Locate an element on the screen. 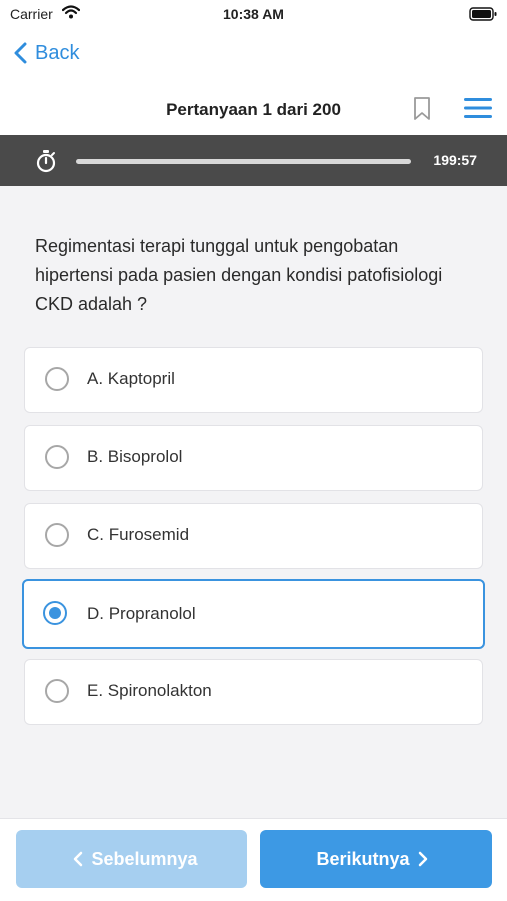 The image size is (507, 901). back-button: Back is located at coordinates (46, 53).